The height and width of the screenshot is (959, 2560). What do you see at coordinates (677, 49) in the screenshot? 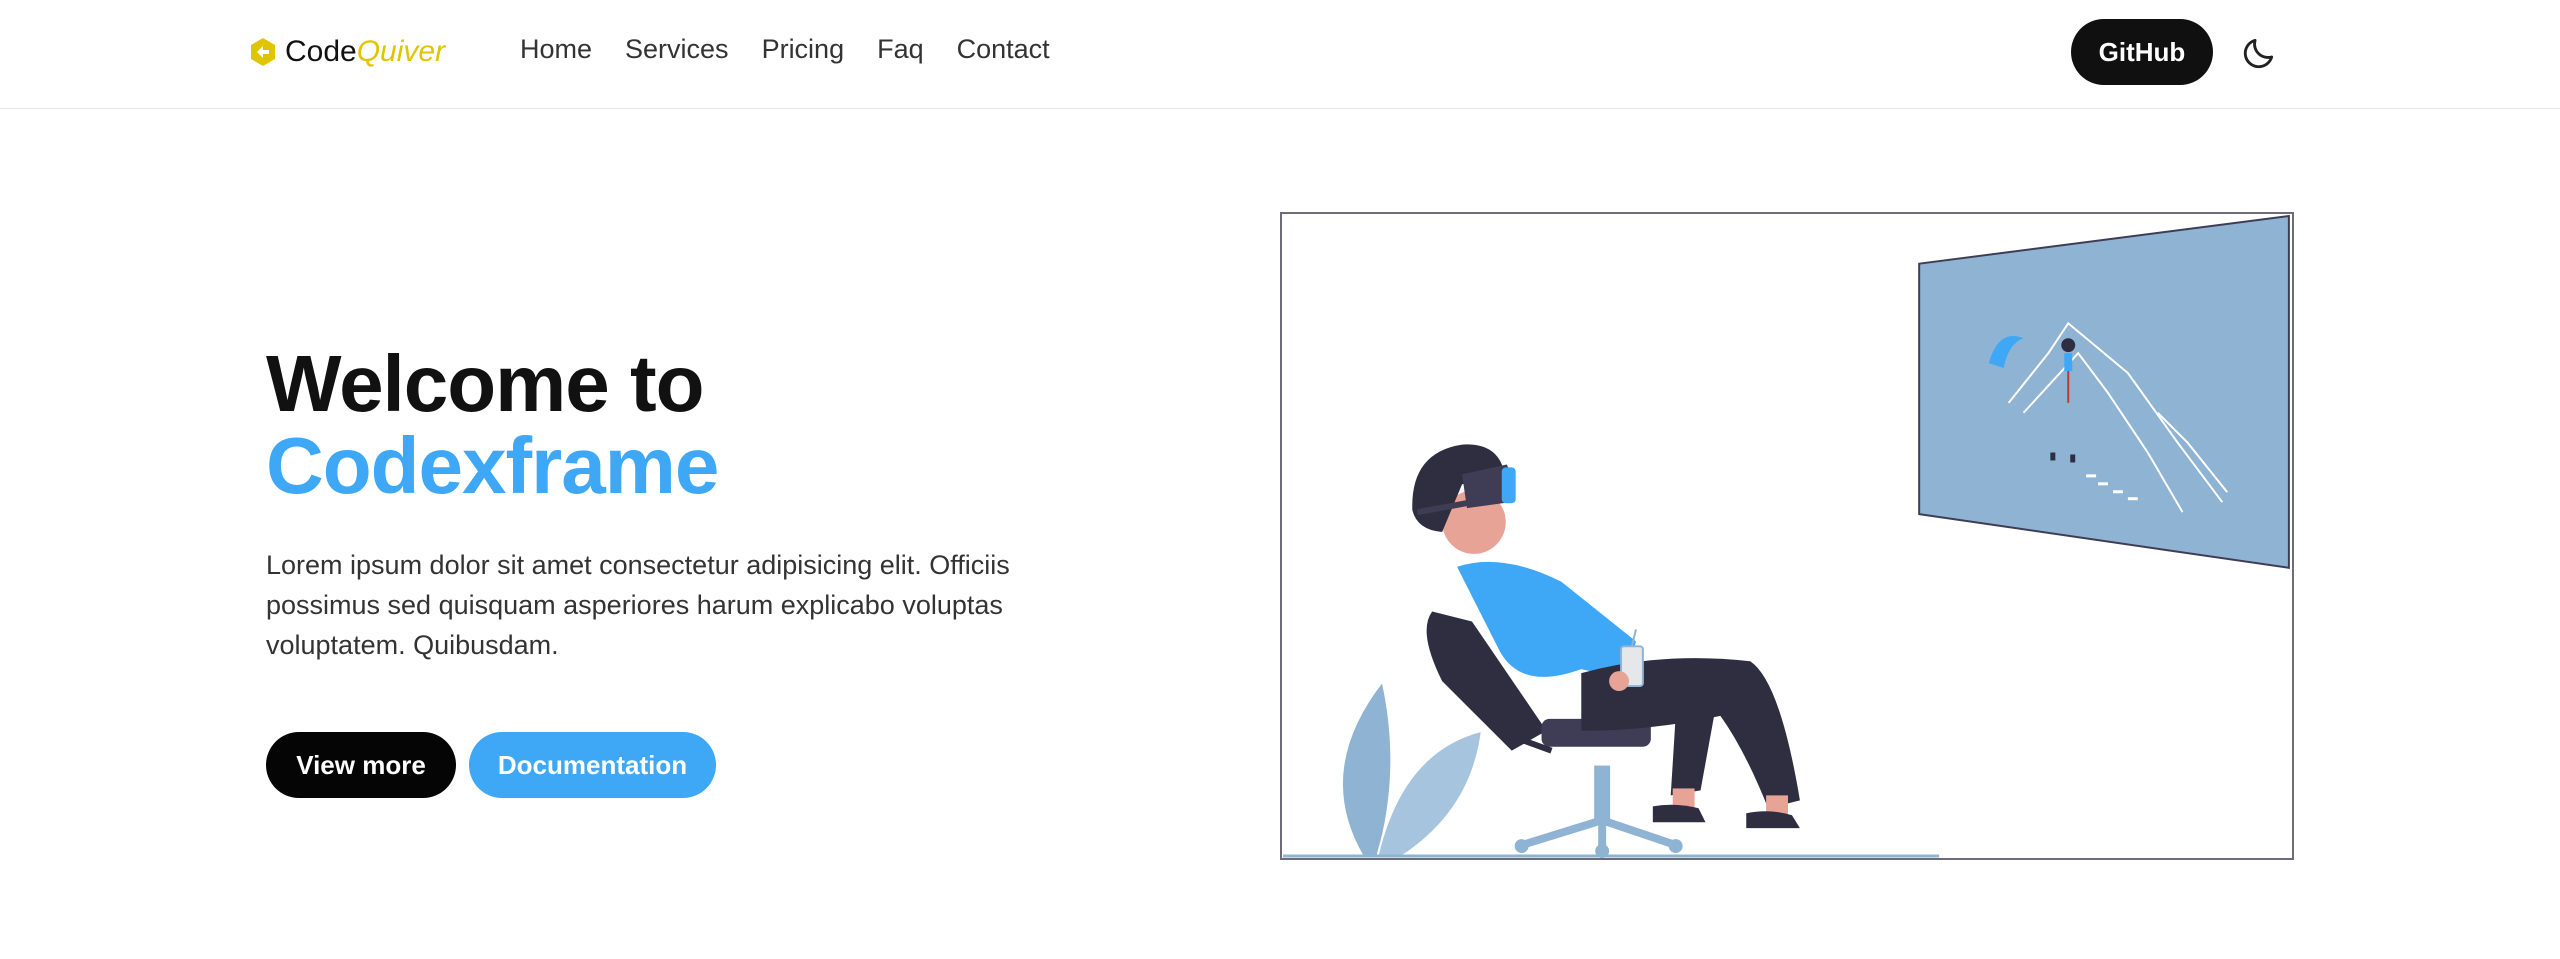
I see `nav-services: Services` at bounding box center [677, 49].